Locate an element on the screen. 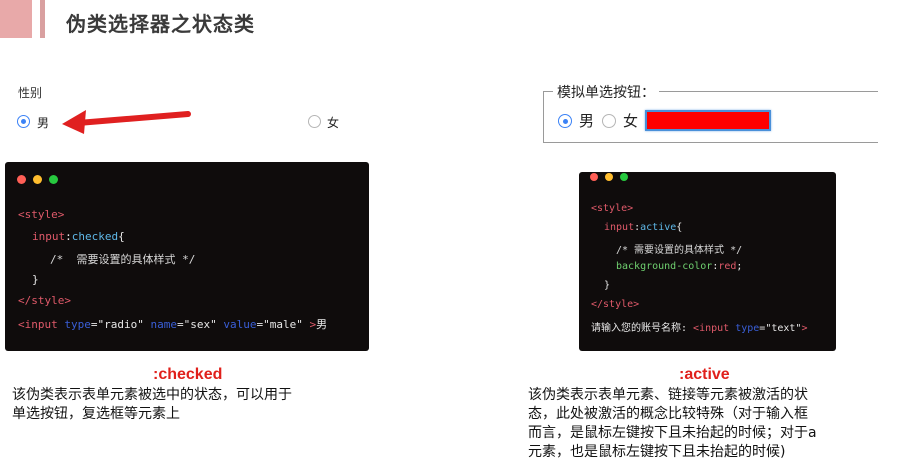  radio-female-label: 女 is located at coordinates (333, 123).